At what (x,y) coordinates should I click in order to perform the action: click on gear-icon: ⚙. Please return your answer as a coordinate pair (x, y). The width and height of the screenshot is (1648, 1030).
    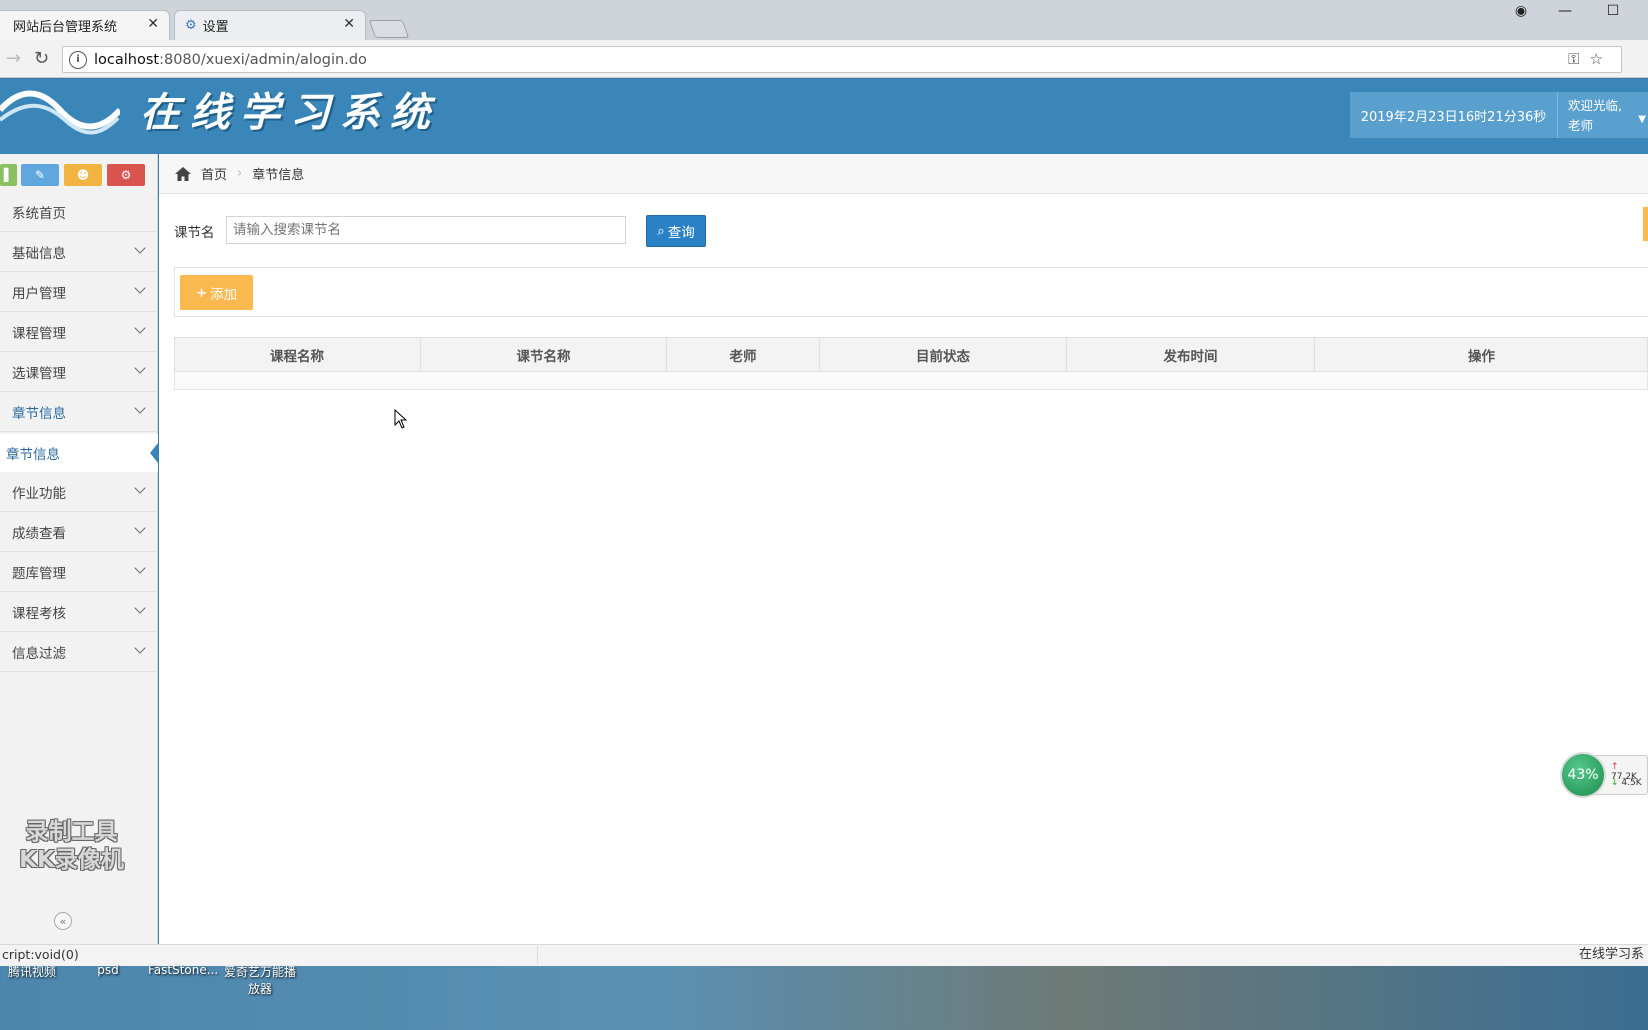
    Looking at the image, I should click on (191, 25).